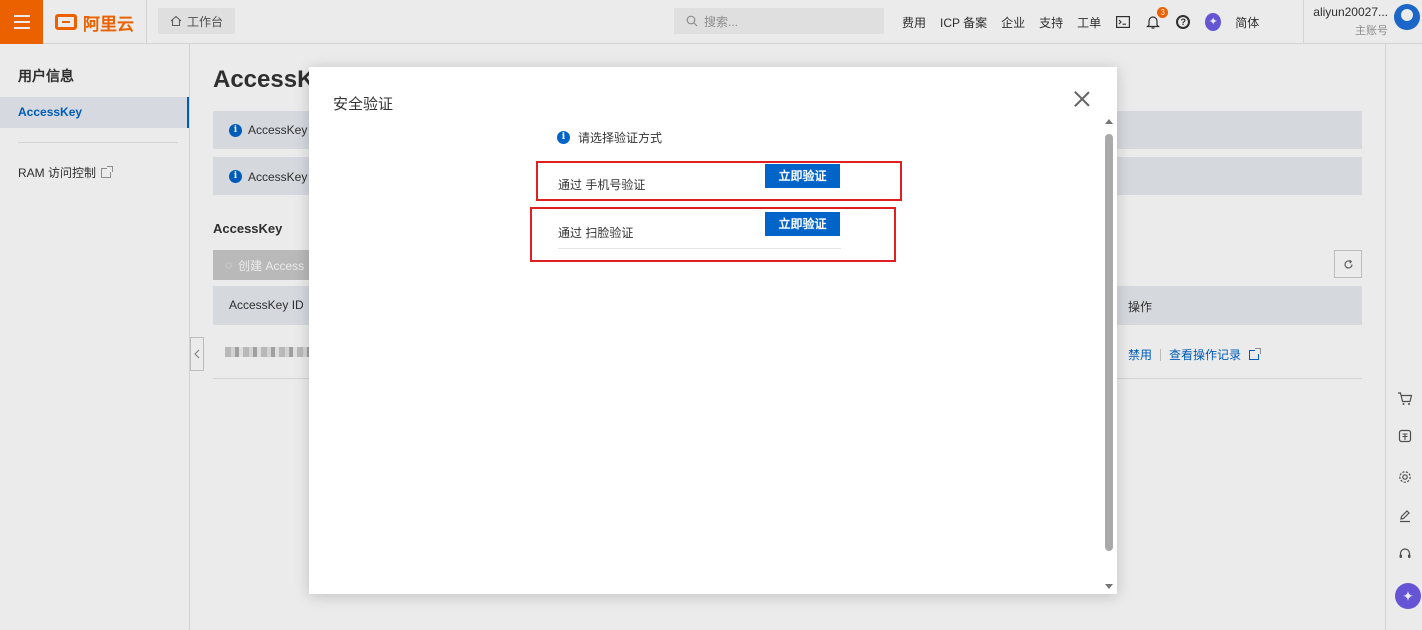 The width and height of the screenshot is (1422, 630). I want to click on scrollbar, so click(1109, 354).